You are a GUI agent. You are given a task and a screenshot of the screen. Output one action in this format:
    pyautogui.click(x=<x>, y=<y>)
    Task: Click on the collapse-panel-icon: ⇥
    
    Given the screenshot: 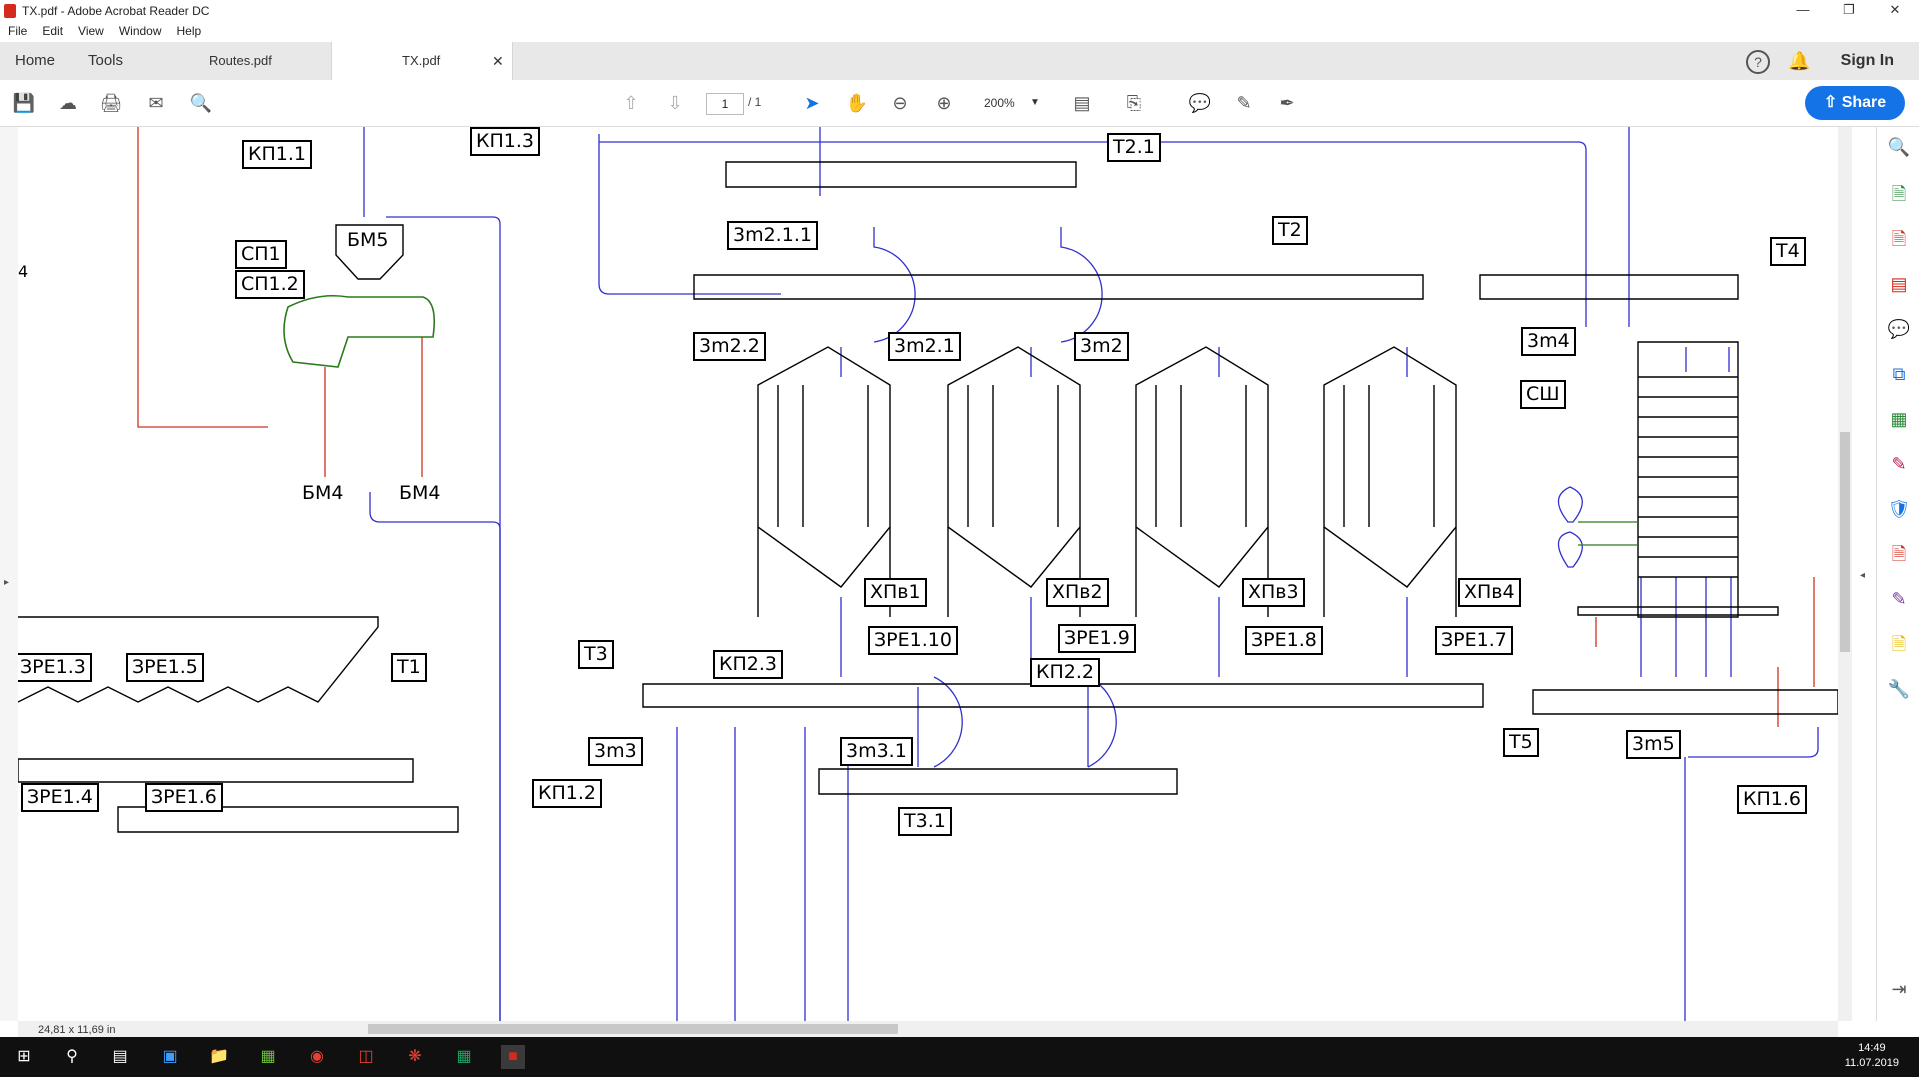 What is the action you would take?
    pyautogui.click(x=1899, y=989)
    